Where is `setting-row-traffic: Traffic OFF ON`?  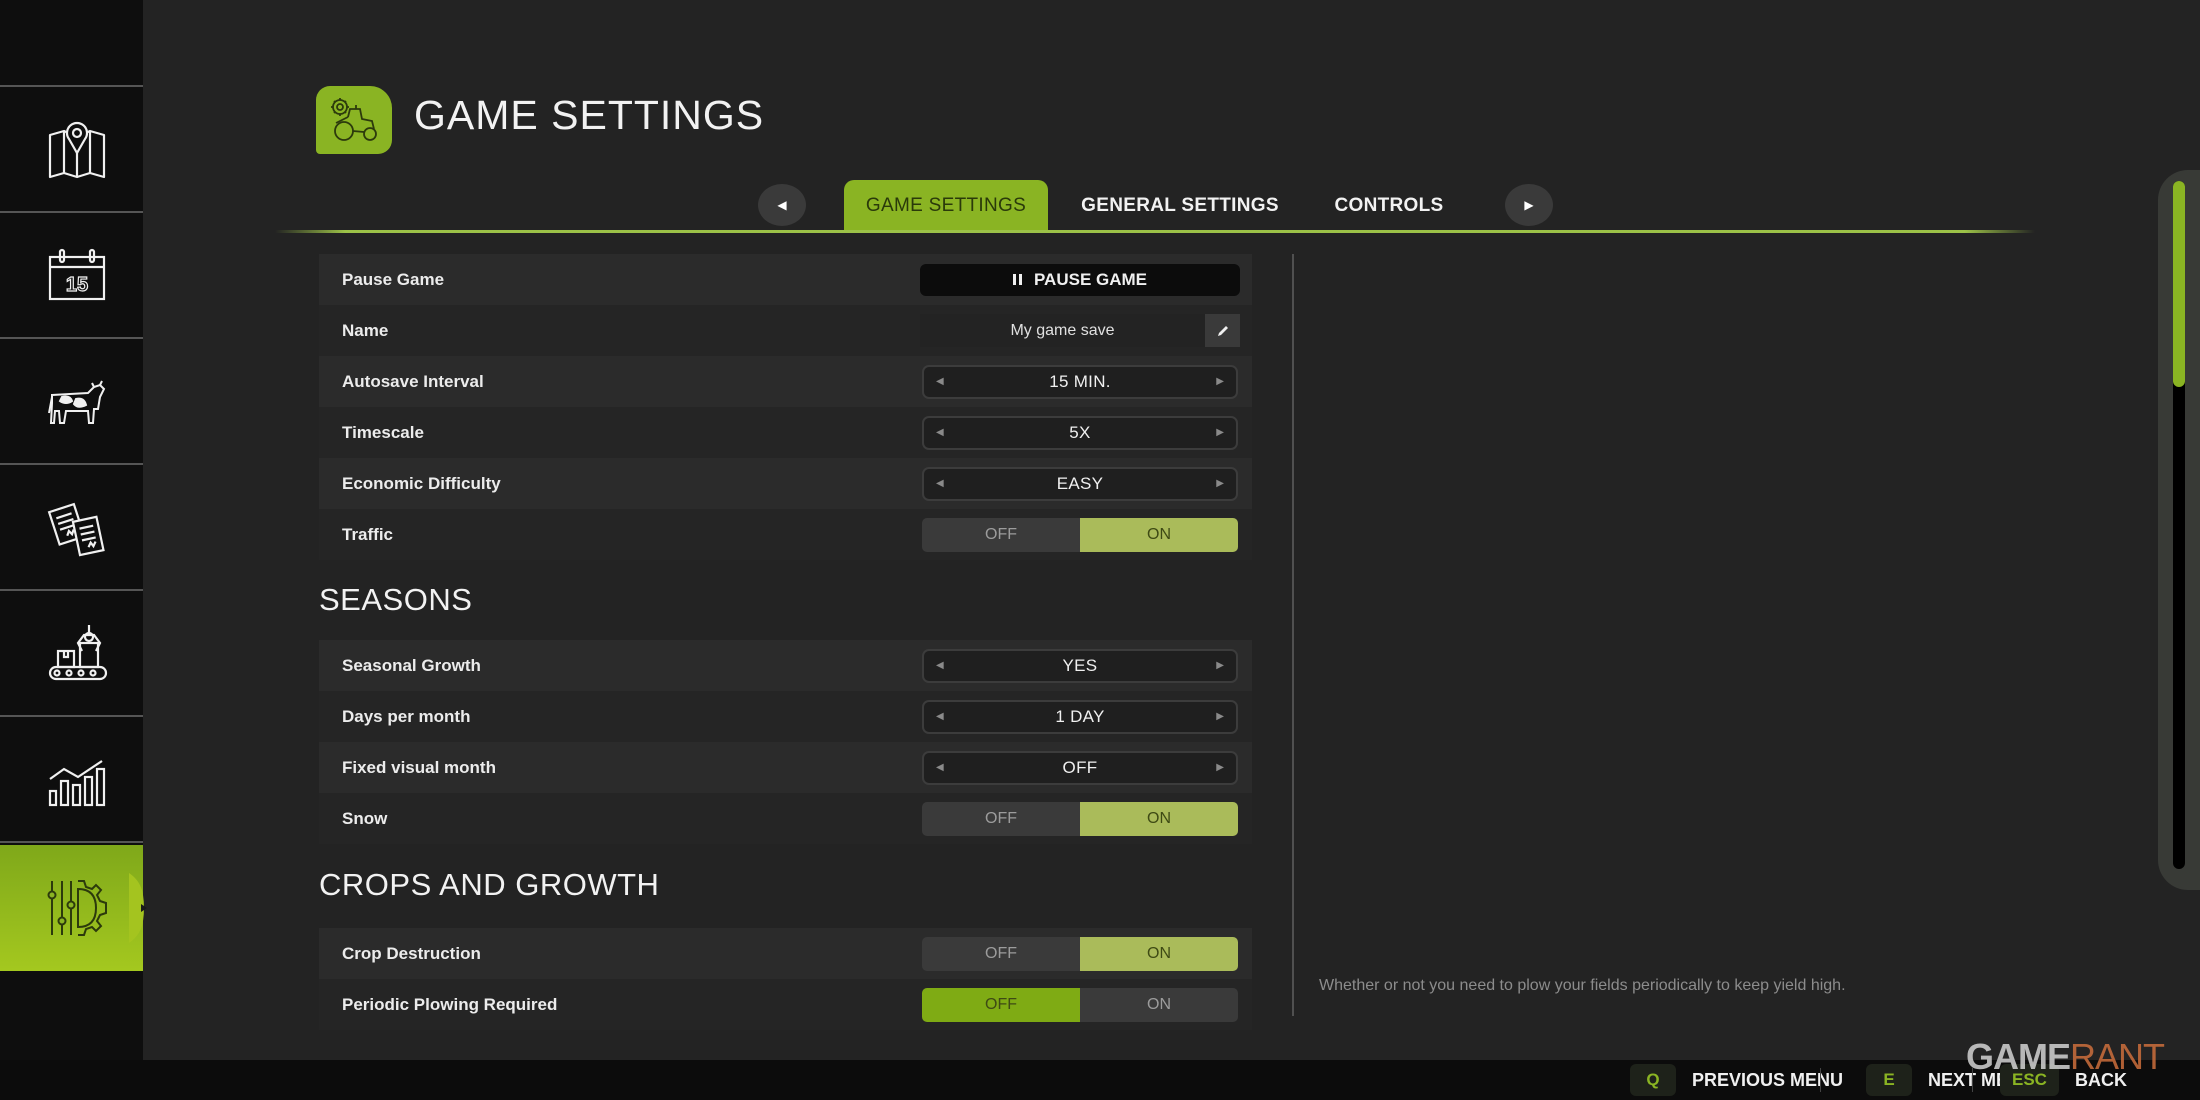 setting-row-traffic: Traffic OFF ON is located at coordinates (785, 534).